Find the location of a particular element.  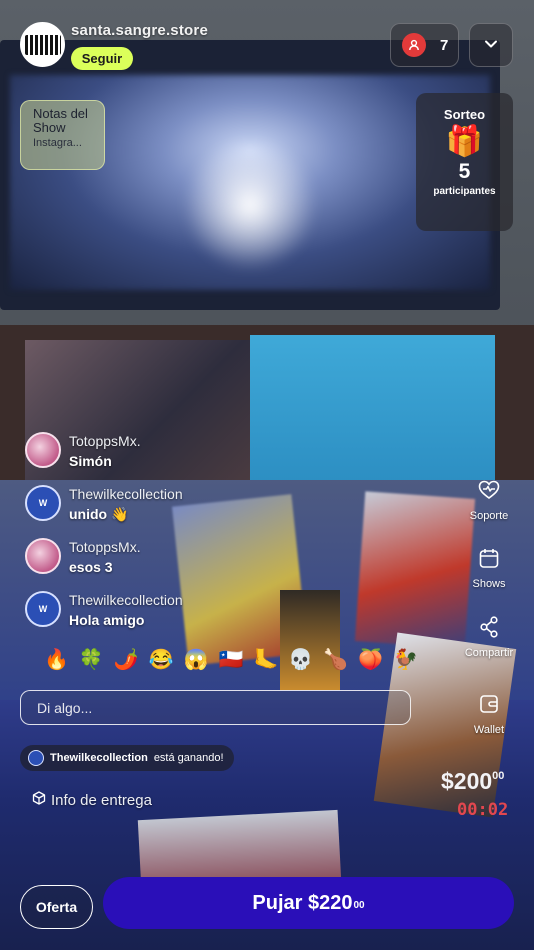

wallet-label: Wallet is located at coordinates (489, 730).